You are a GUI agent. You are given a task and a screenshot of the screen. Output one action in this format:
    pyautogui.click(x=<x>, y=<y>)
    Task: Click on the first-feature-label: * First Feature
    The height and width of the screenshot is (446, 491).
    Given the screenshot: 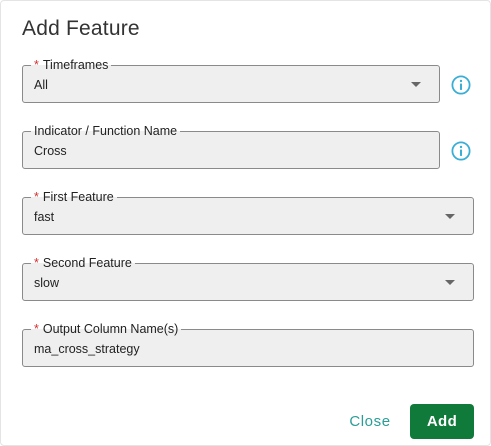 What is the action you would take?
    pyautogui.click(x=74, y=197)
    